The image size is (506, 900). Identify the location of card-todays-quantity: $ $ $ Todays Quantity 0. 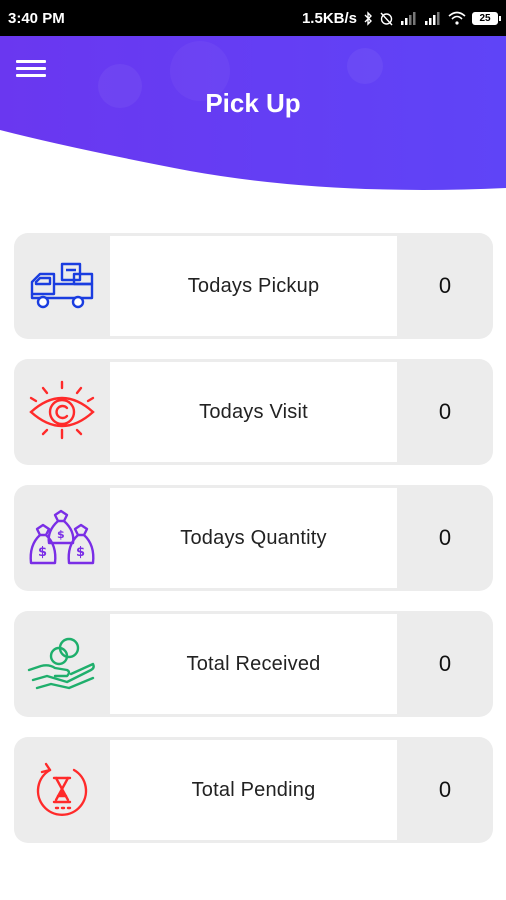
(253, 538).